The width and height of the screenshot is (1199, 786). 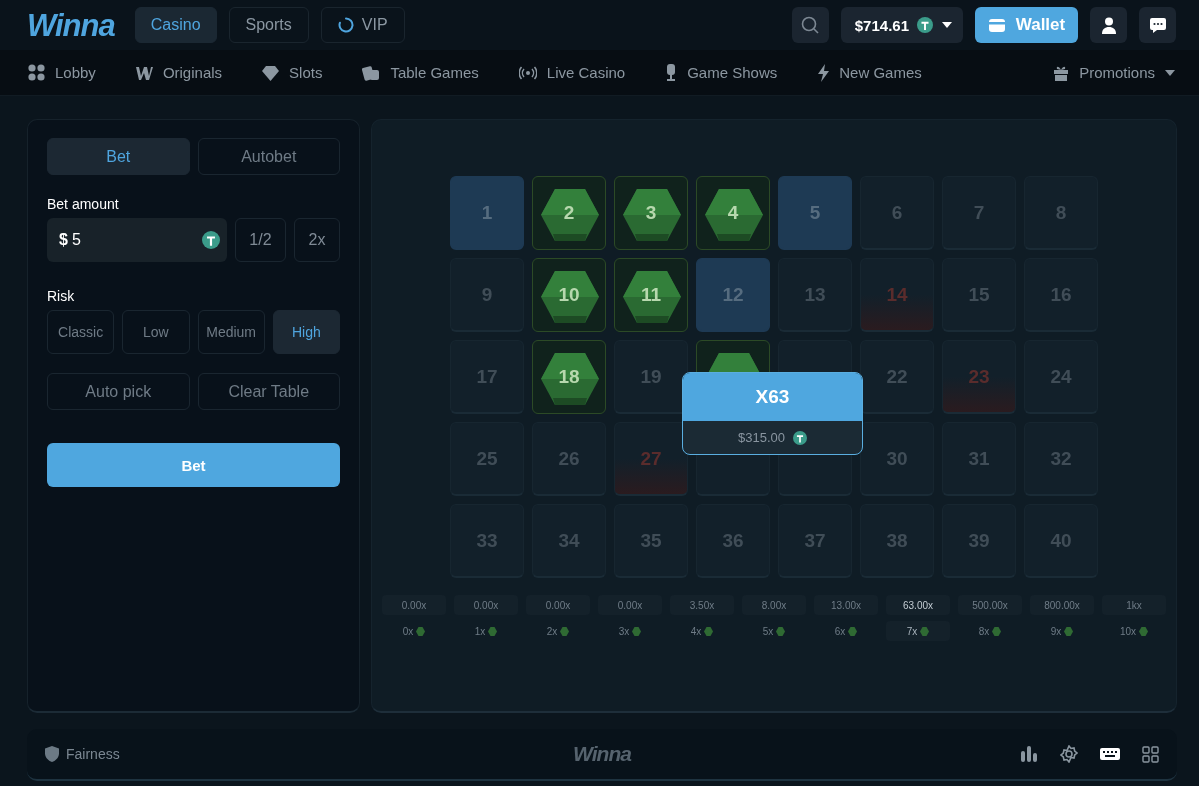 I want to click on risk-option: Low, so click(x=156, y=332).